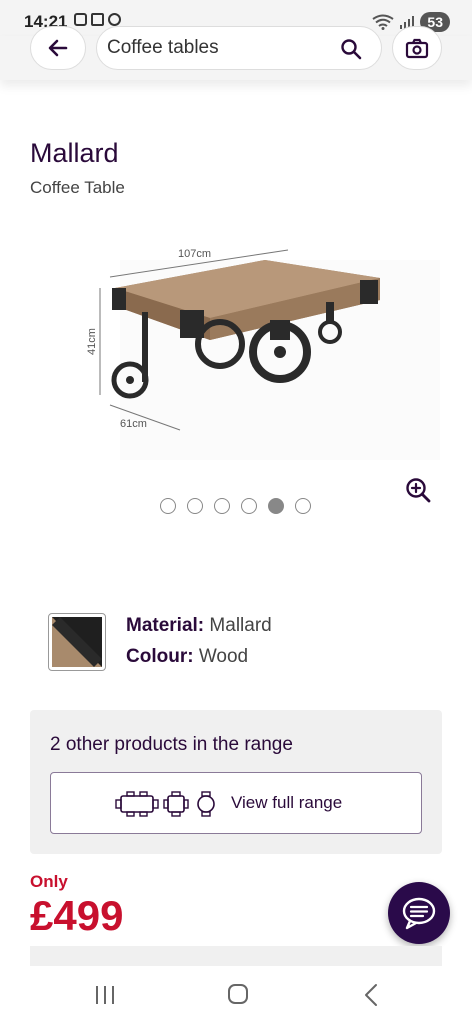  I want to click on system-nav-bar, so click(236, 995).